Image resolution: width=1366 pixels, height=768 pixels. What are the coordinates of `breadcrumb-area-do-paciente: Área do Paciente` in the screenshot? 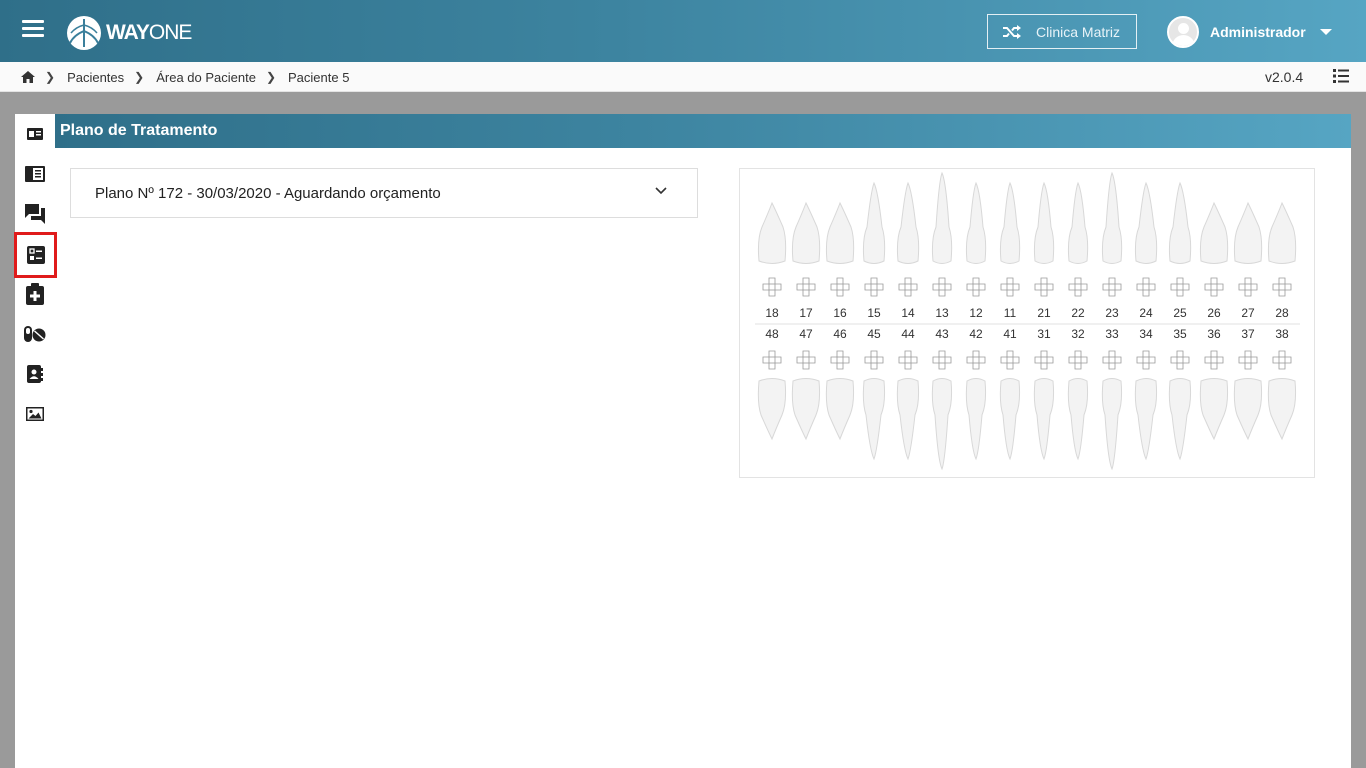 It's located at (206, 77).